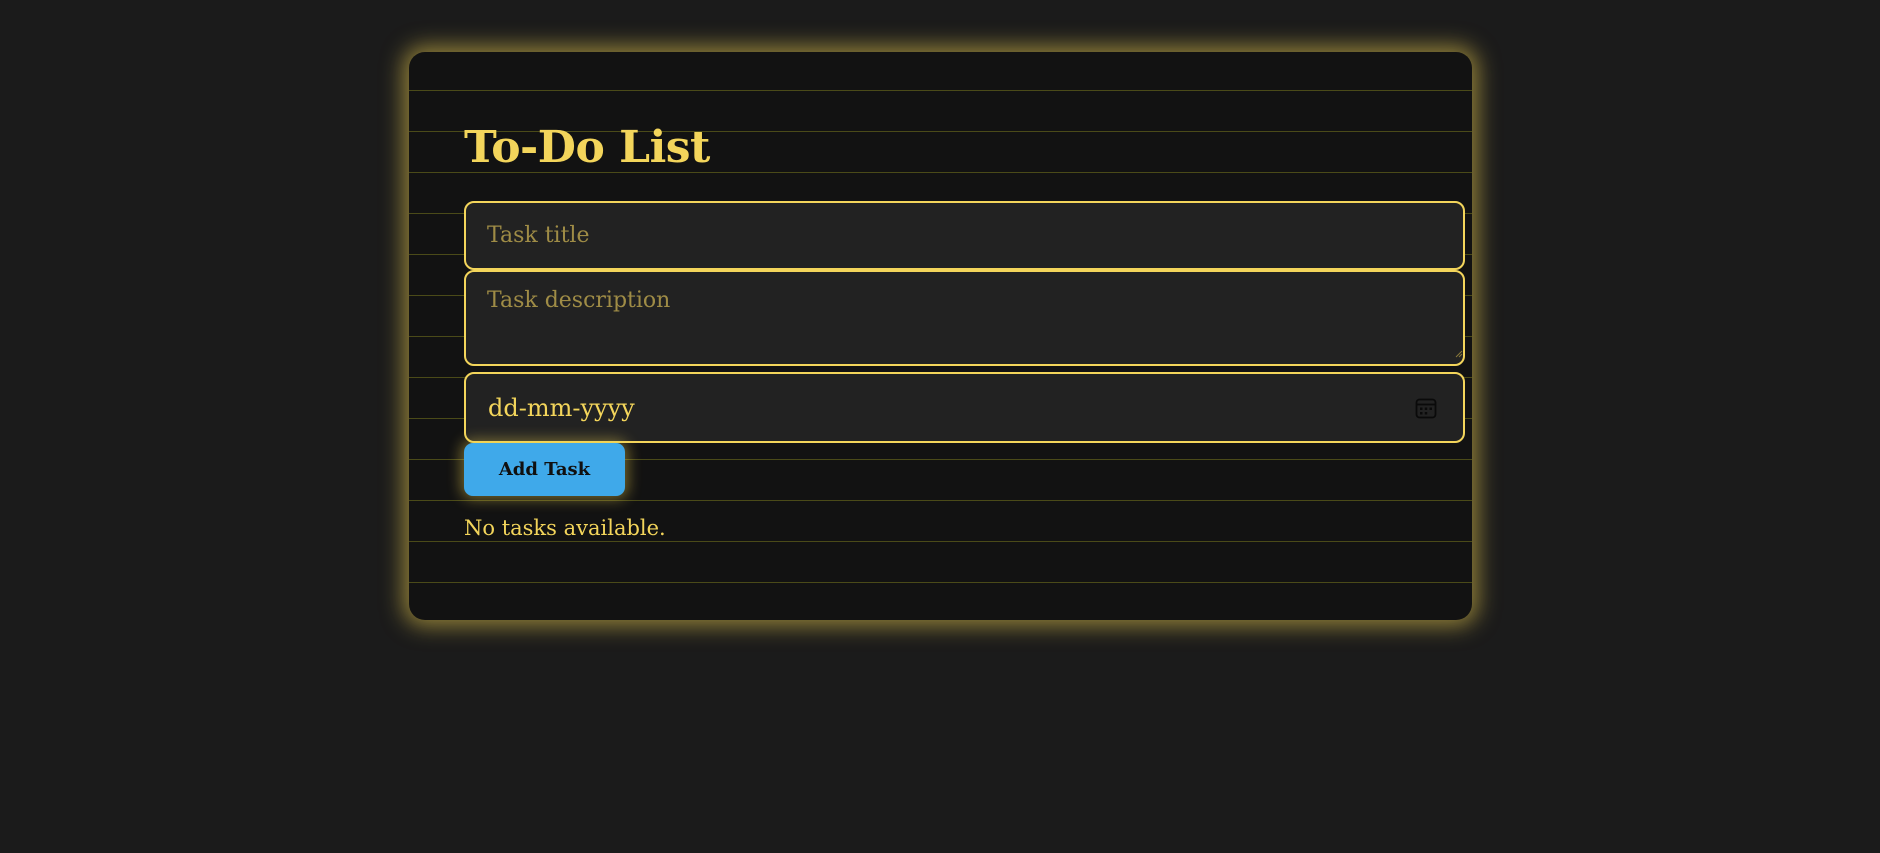 Image resolution: width=1880 pixels, height=853 pixels. Describe the element at coordinates (964, 318) in the screenshot. I see `task-description-input` at that location.